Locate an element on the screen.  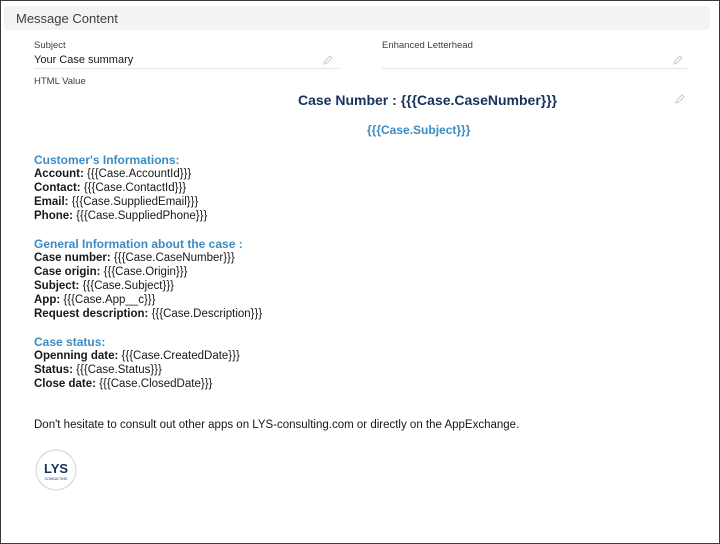
list-item: Subject: {{{Case.Subject}}} is located at coordinates (104, 286).